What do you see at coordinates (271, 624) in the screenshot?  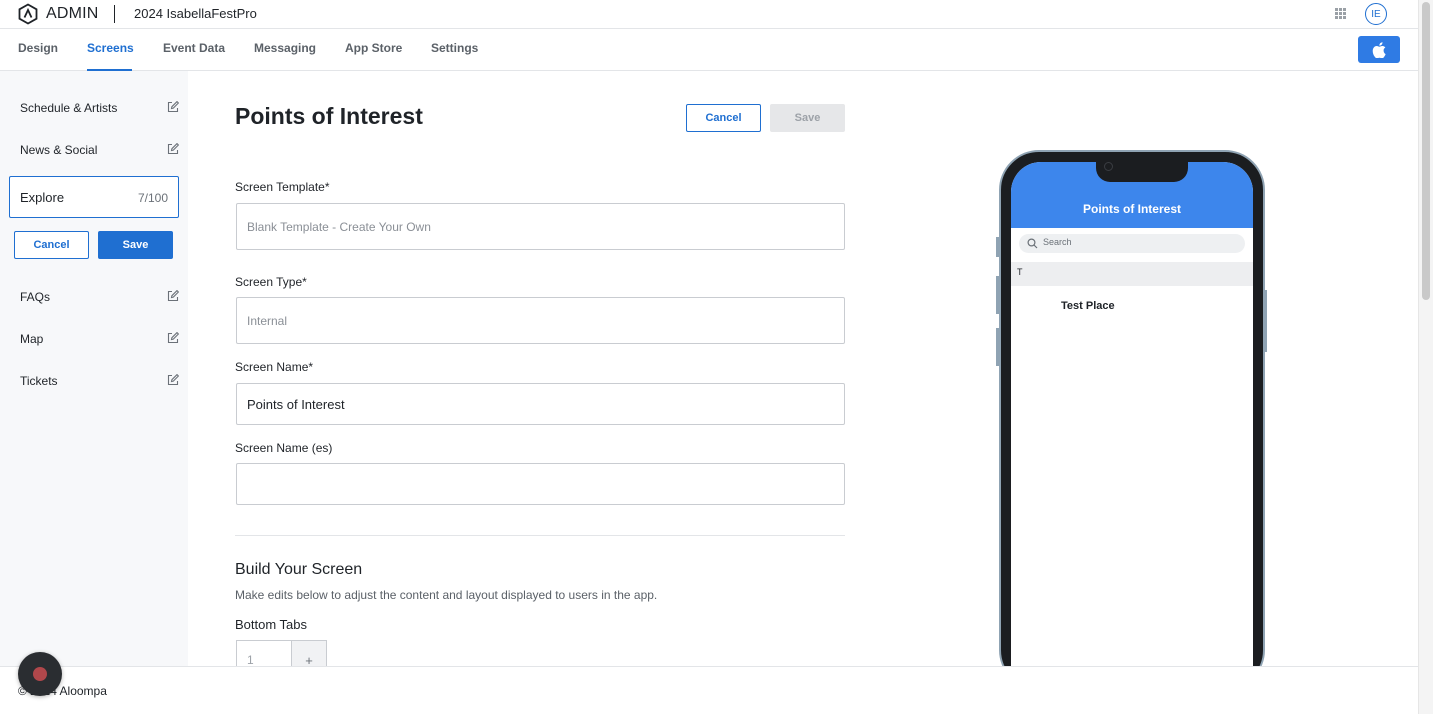 I see `bottom-tabs-label: Bottom Tabs` at bounding box center [271, 624].